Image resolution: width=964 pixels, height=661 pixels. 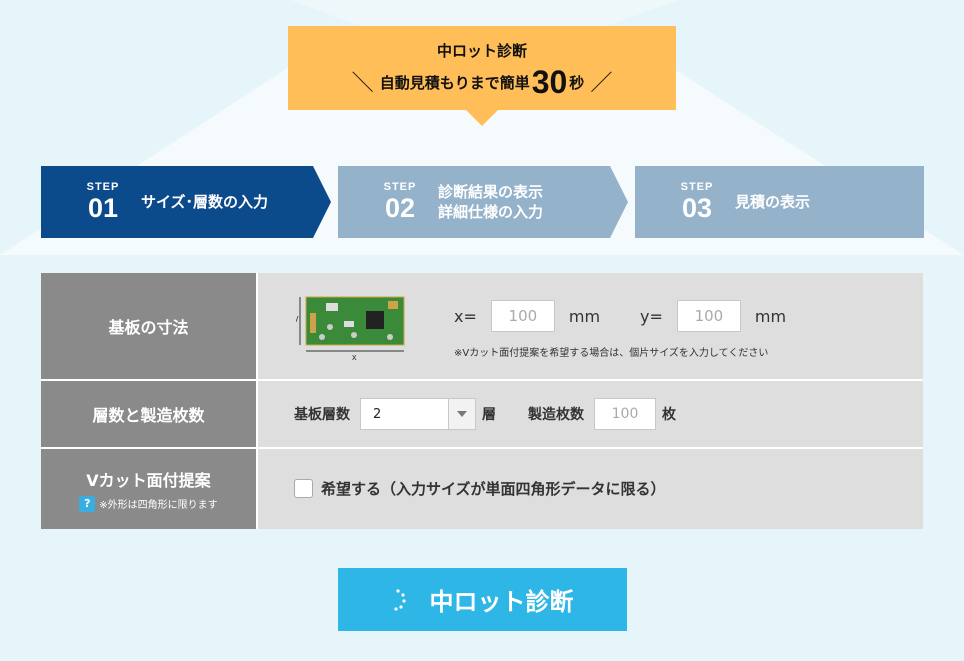 I want to click on banner-title: 中ロット診断, so click(x=481, y=51).